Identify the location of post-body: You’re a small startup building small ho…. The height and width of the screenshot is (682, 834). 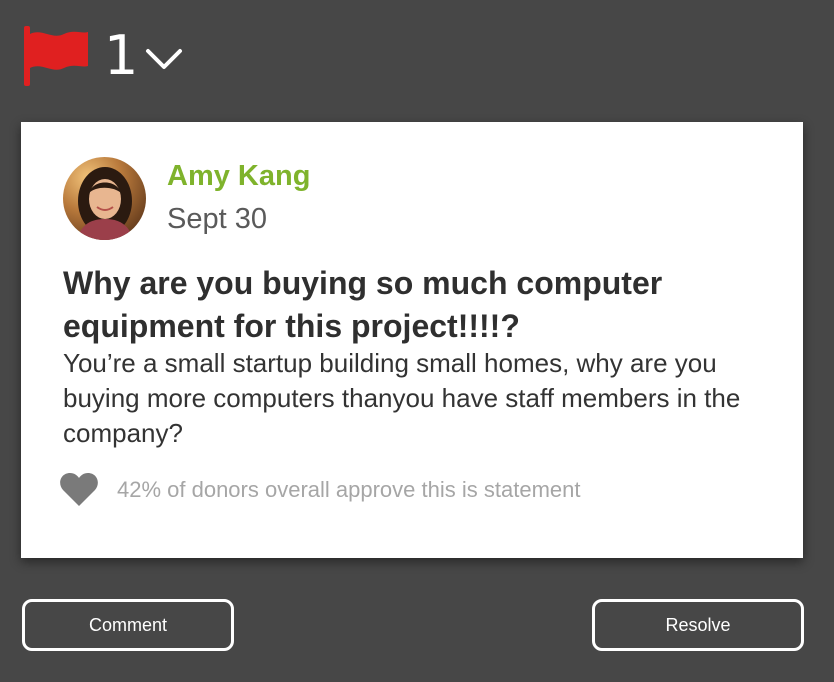
(402, 398).